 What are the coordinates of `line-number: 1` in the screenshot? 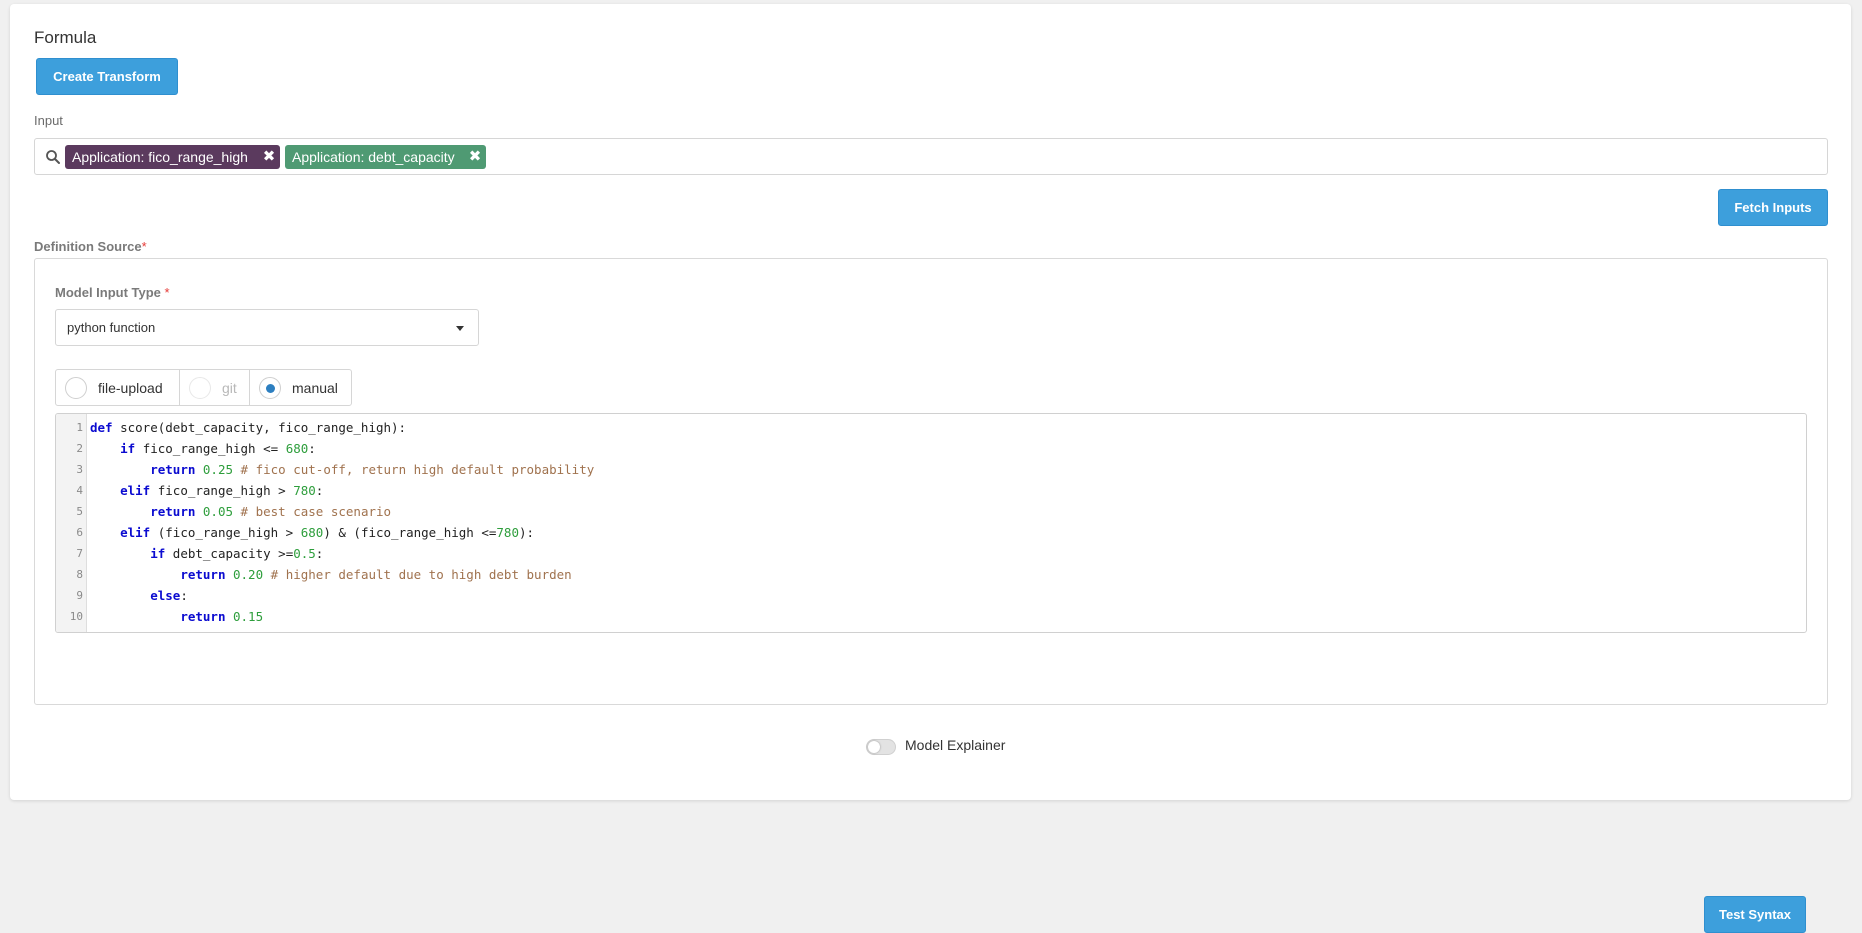 It's located at (79, 427).